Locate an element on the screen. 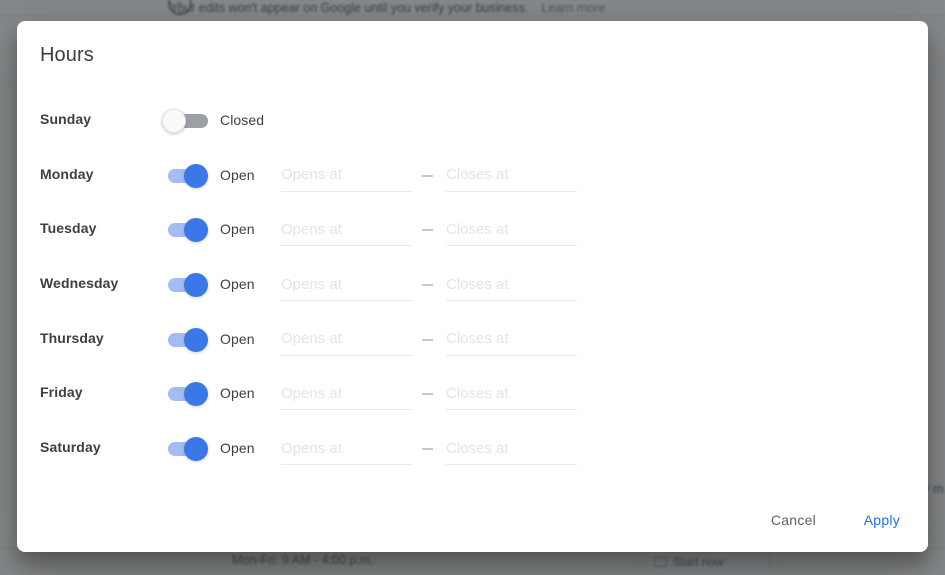 The width and height of the screenshot is (945, 575). dialog-footer: Cancel Apply is located at coordinates (472, 520).